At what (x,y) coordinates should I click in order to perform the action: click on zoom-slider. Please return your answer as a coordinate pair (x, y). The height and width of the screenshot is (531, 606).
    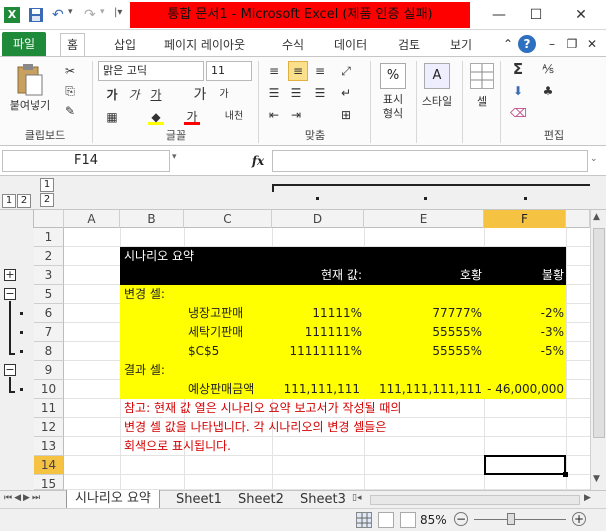
    Looking at the image, I should click on (520, 519).